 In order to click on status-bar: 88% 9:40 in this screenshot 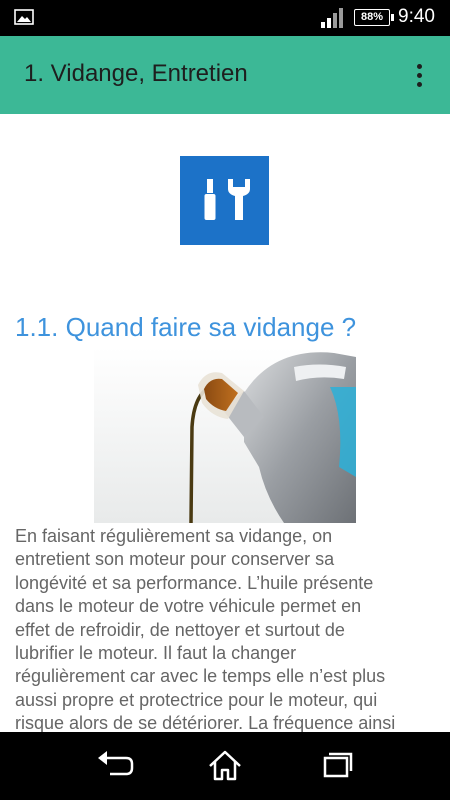, I will do `click(225, 18)`.